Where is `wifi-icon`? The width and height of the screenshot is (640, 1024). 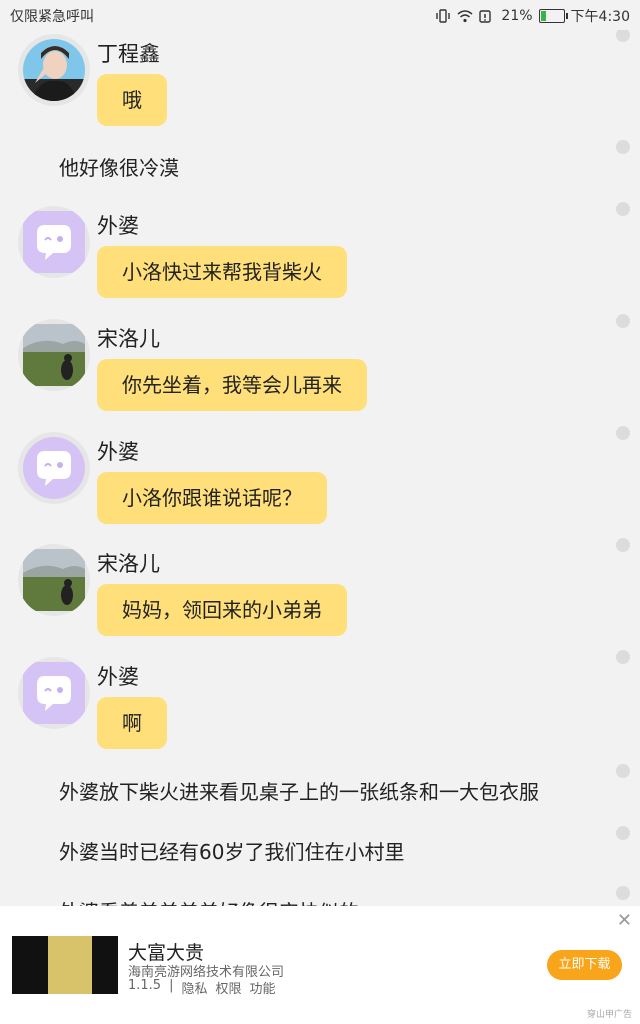 wifi-icon is located at coordinates (465, 16).